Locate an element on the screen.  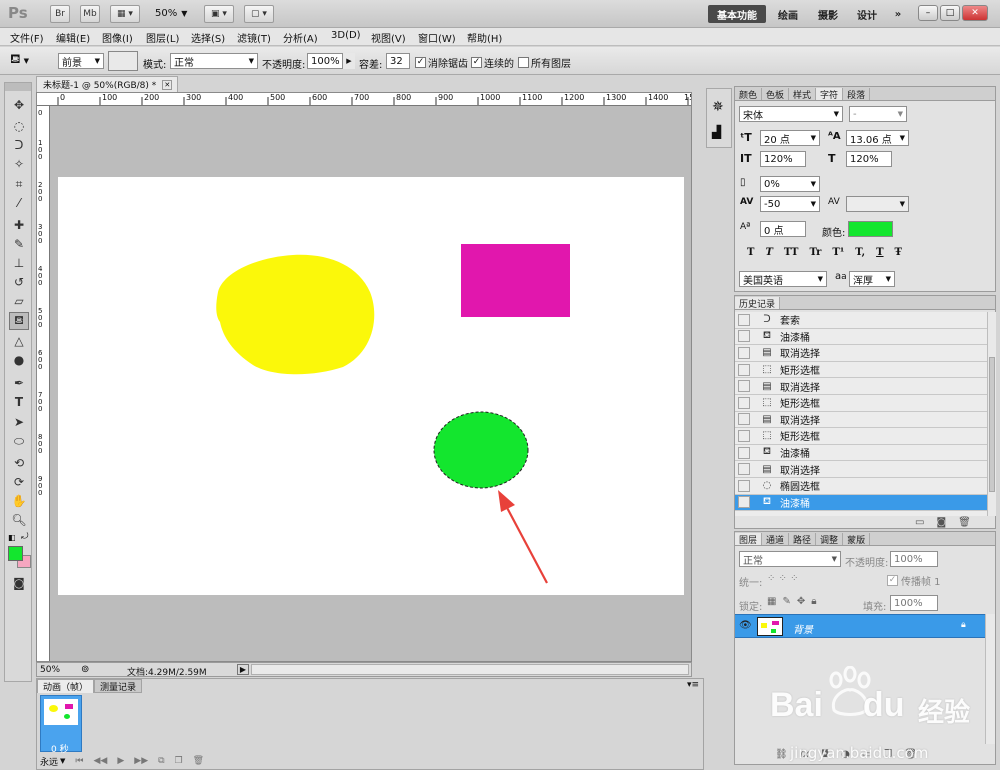
underline-button: T is located at coordinates (879, 252).